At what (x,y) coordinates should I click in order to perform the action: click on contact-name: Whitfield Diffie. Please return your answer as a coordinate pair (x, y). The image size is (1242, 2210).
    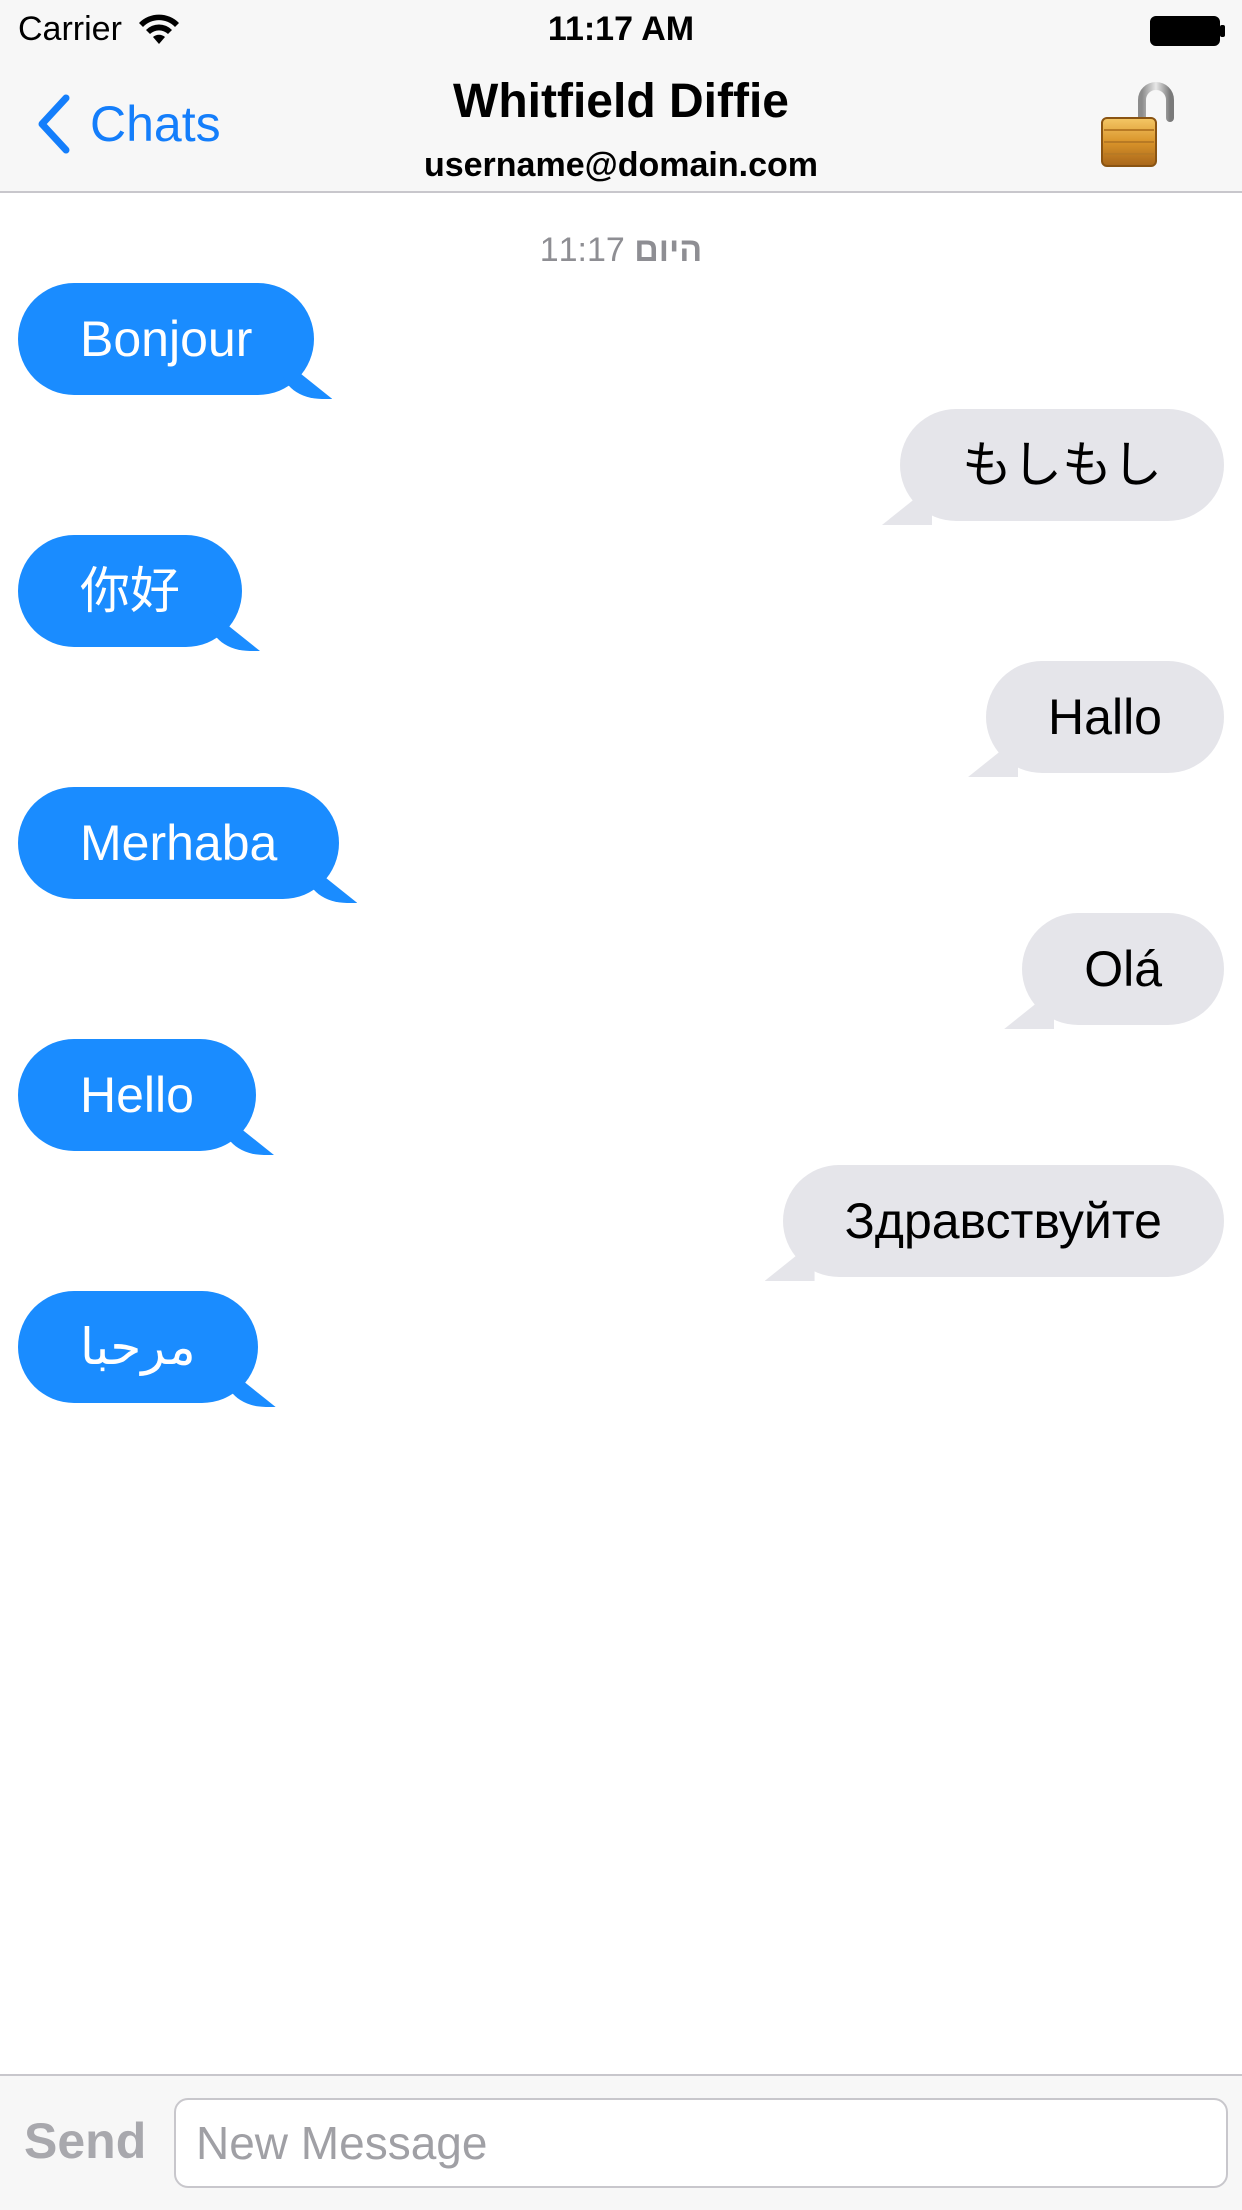
    Looking at the image, I should click on (621, 101).